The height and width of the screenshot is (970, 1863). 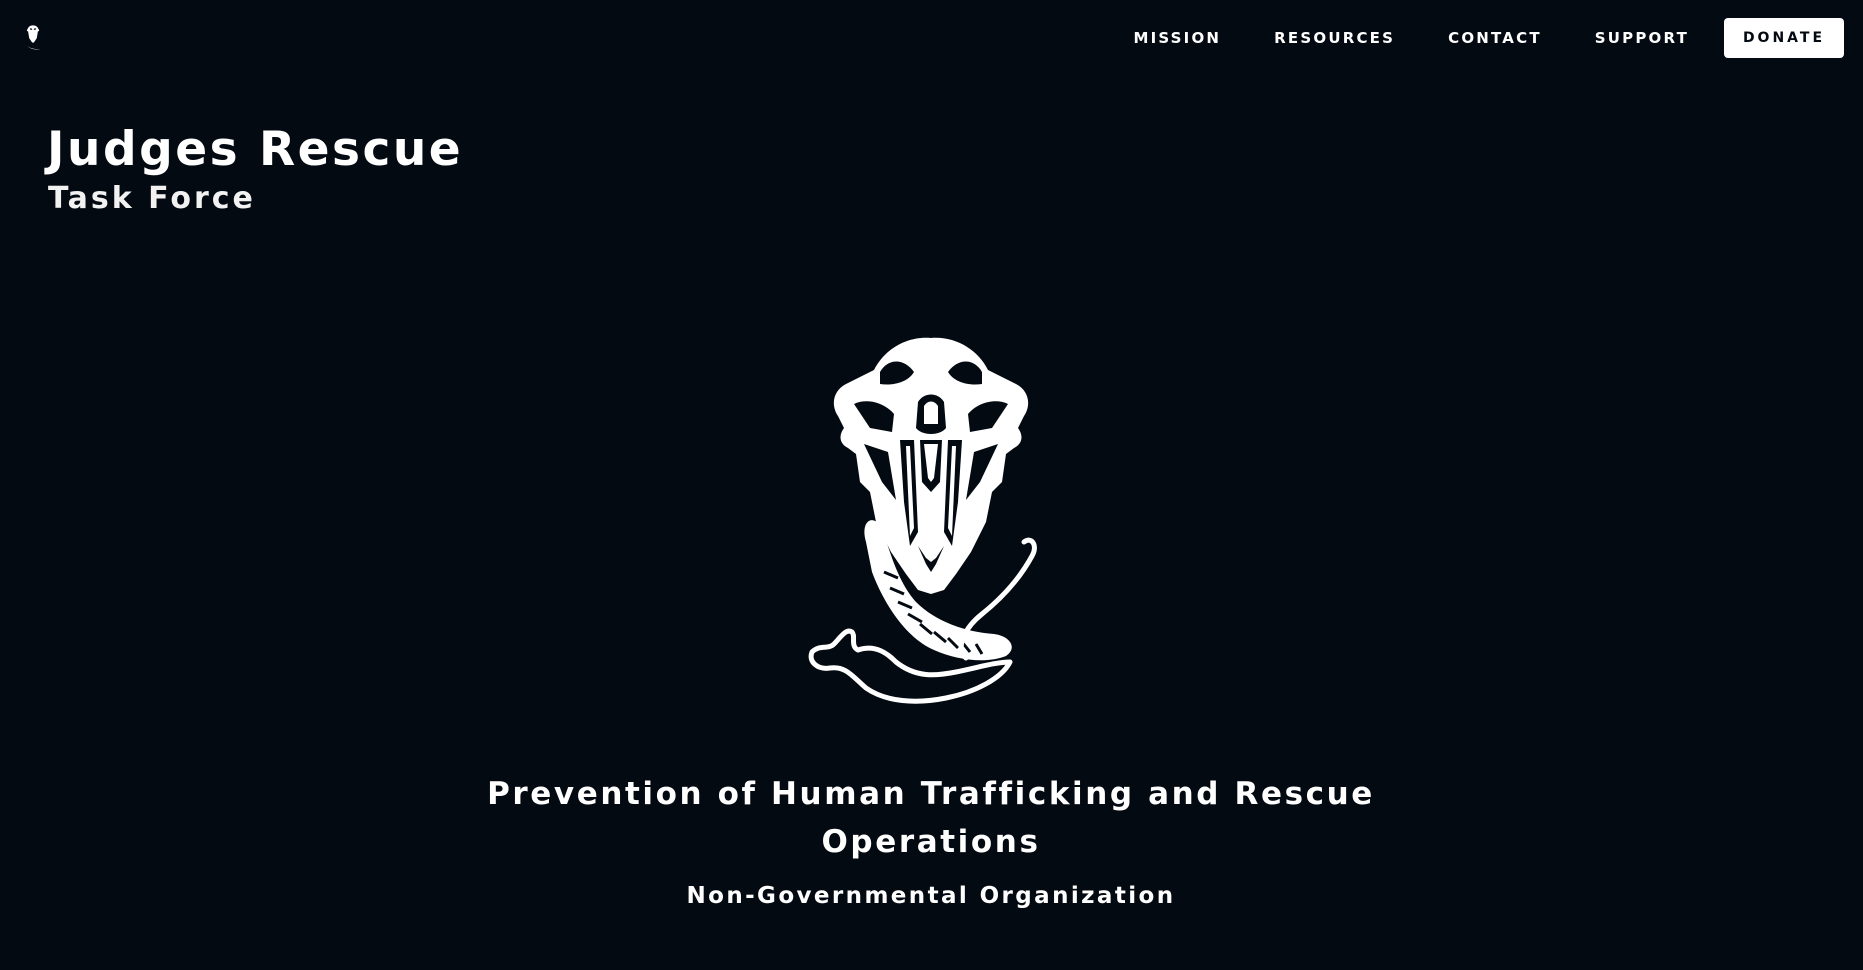 I want to click on nav-link-contact: CONTACT, so click(x=1495, y=38).